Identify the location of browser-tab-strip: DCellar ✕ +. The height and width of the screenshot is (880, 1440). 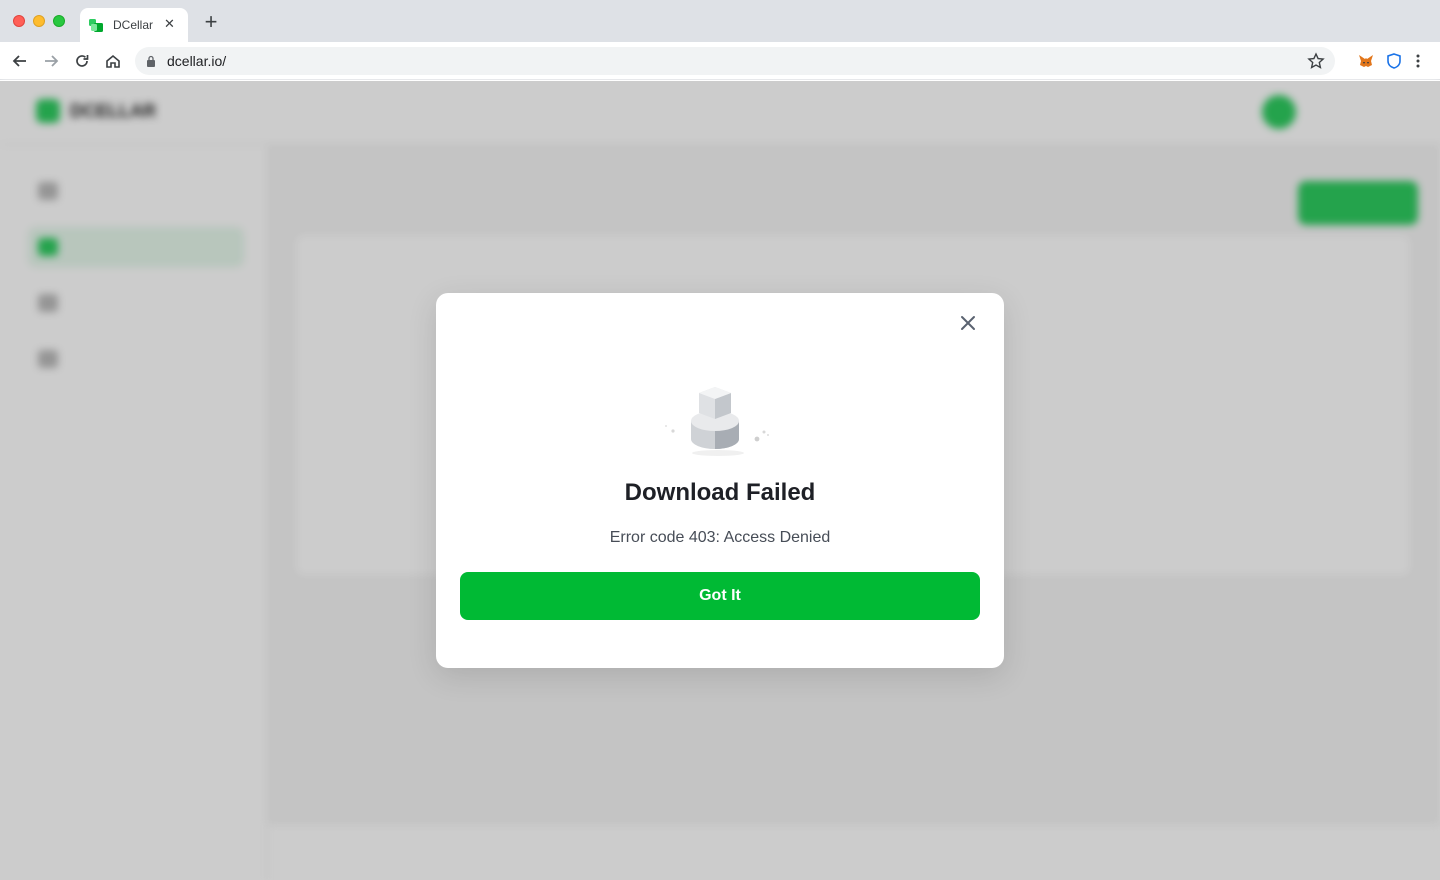
(720, 21).